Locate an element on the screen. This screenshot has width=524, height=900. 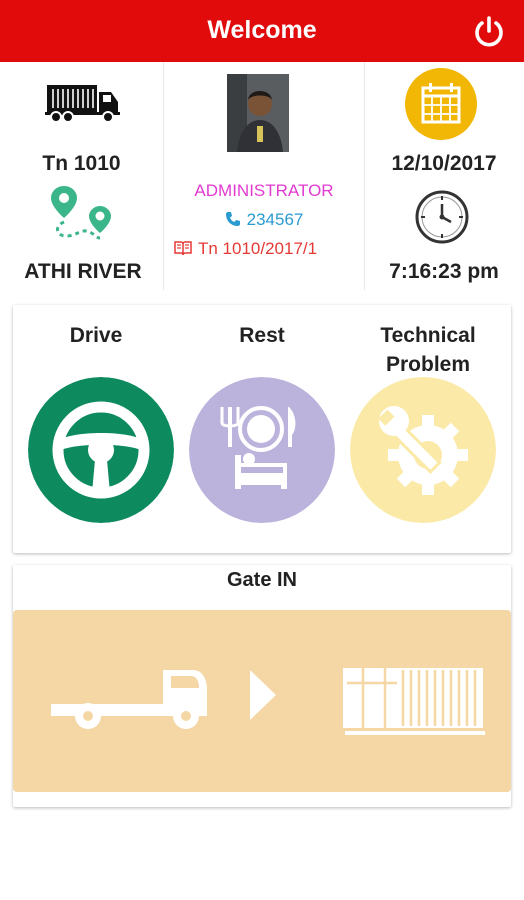
drive-label: Drive is located at coordinates (96, 335).